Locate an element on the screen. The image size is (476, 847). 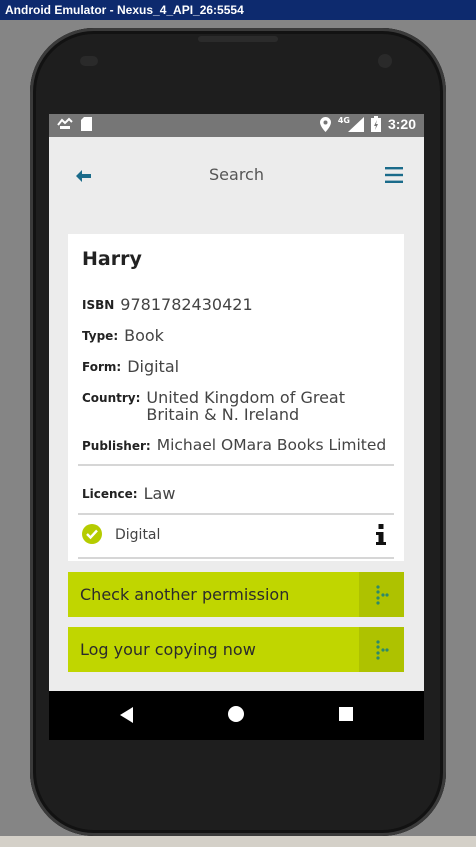
check-circle-icon is located at coordinates (92, 534).